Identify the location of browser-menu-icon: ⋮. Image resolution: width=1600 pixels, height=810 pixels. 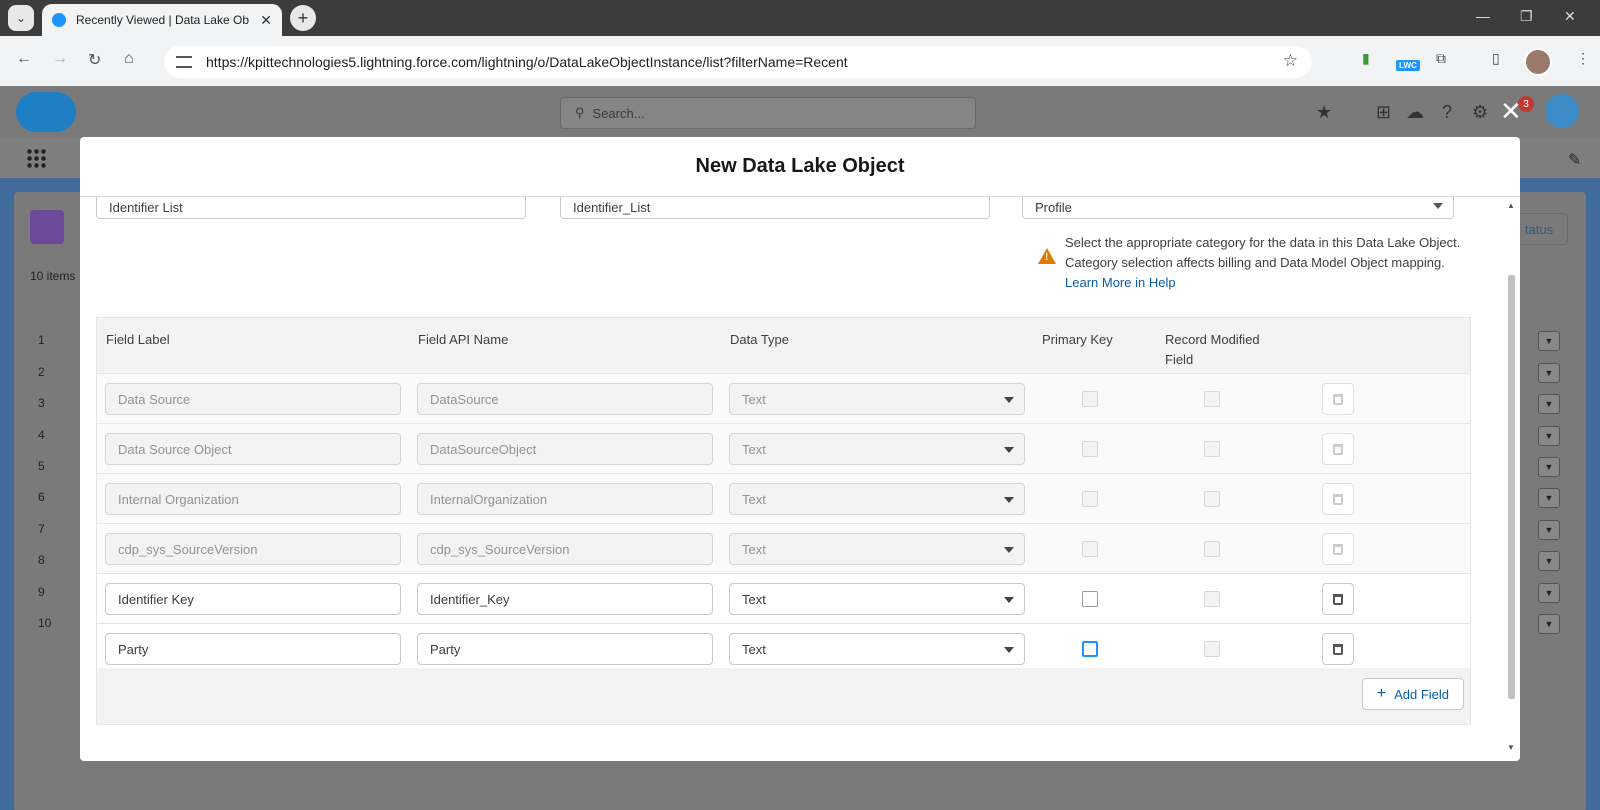
(1583, 58).